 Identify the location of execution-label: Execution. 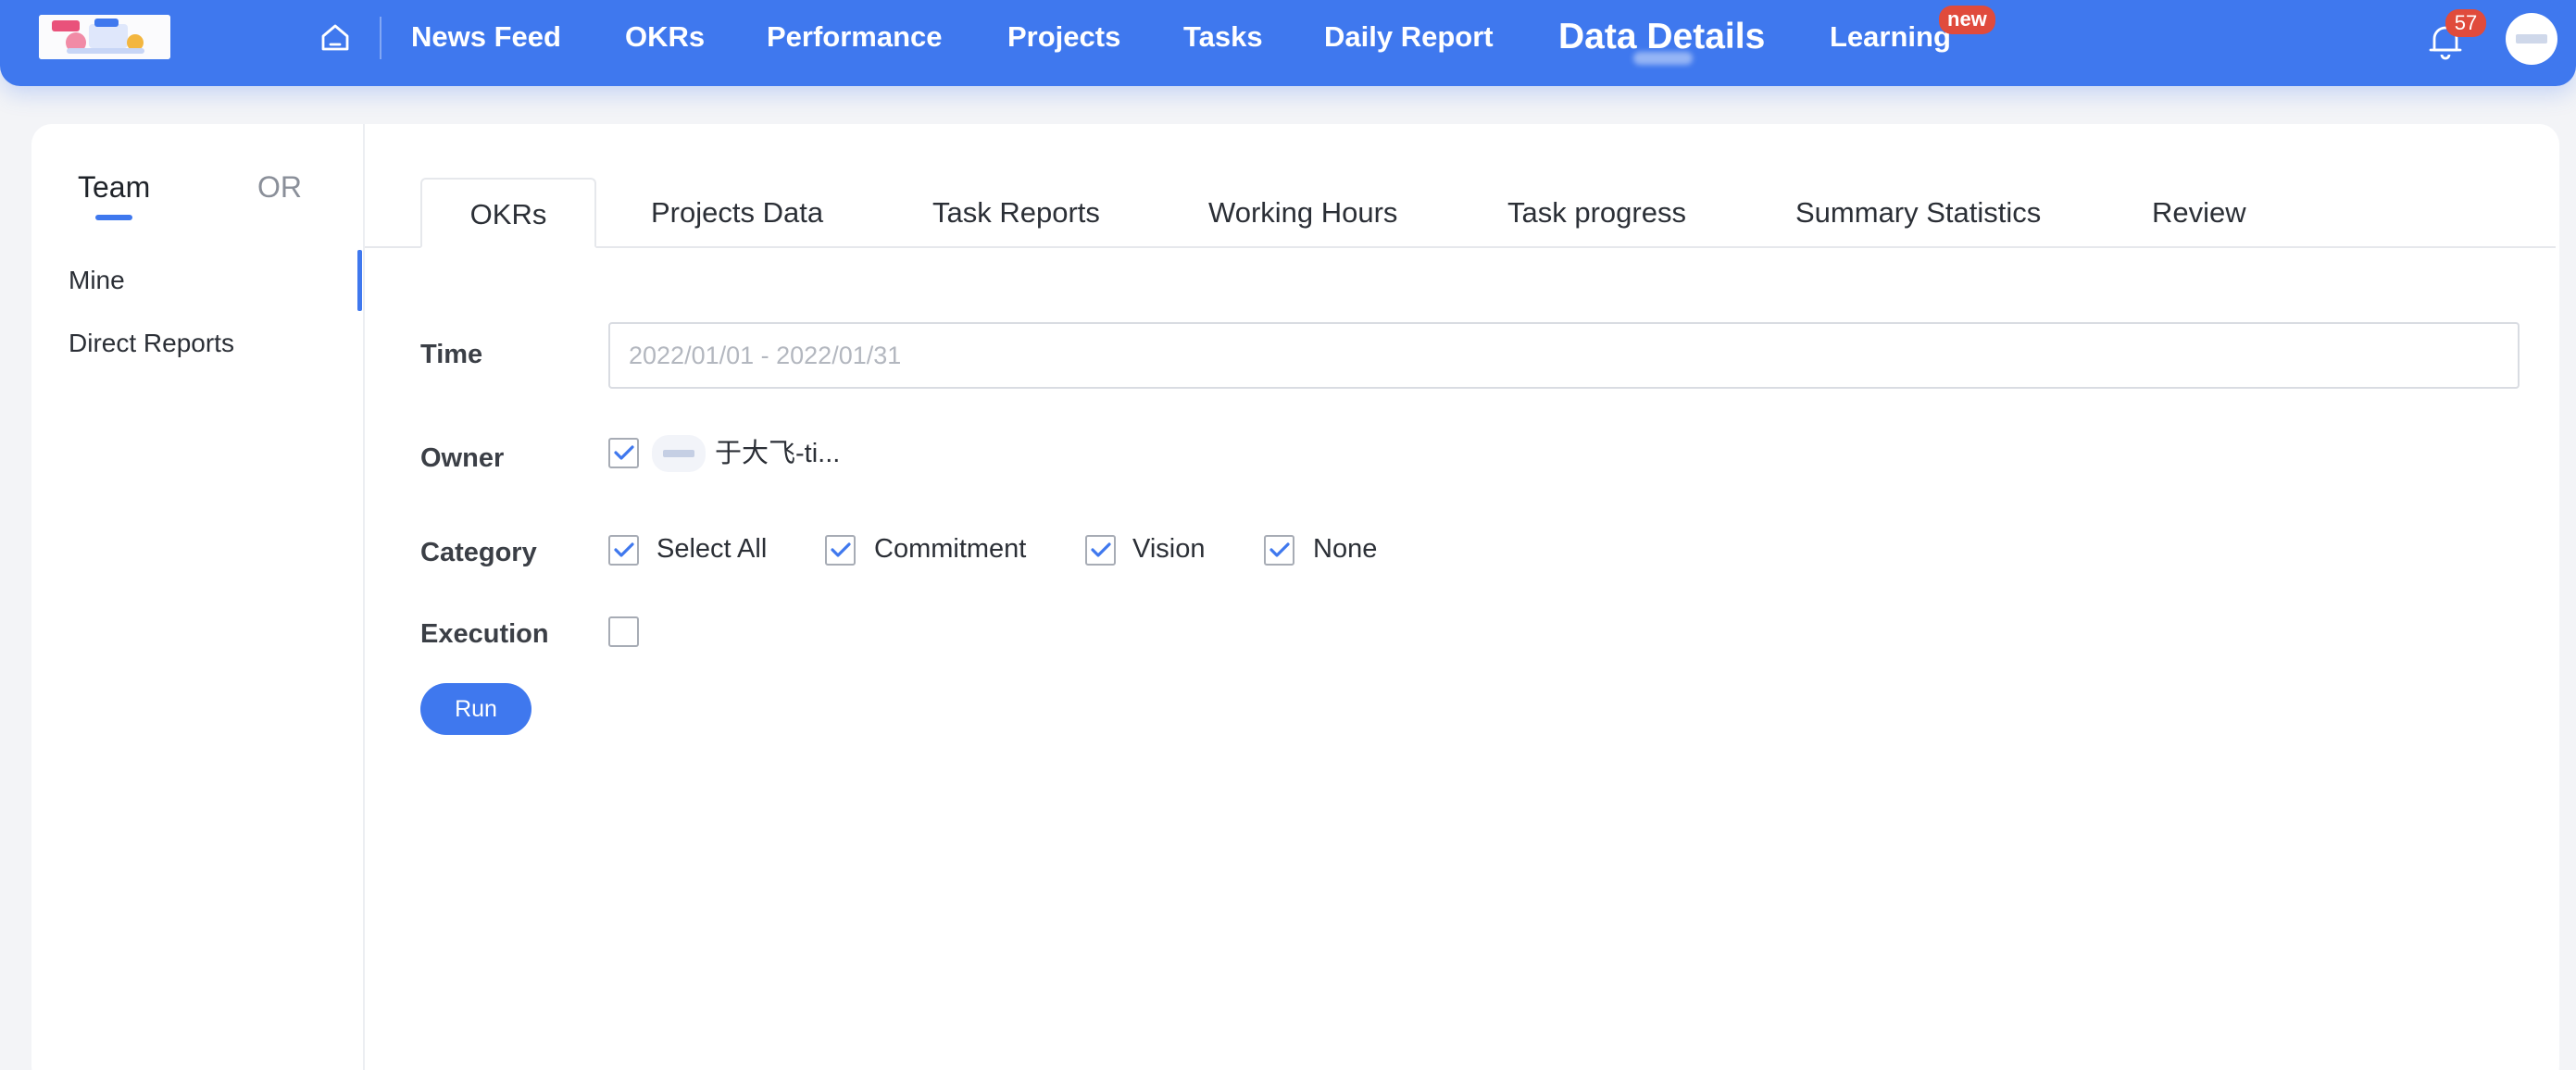
(484, 634).